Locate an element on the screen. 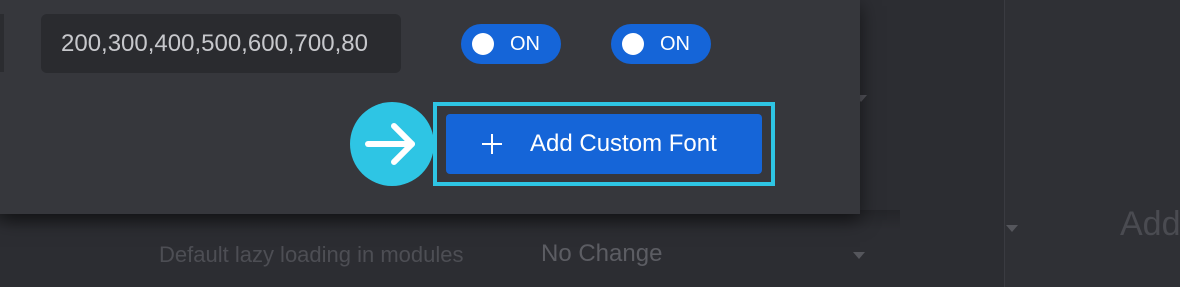 Image resolution: width=1180 pixels, height=287 pixels. toggle-switch-1: ON is located at coordinates (511, 44).